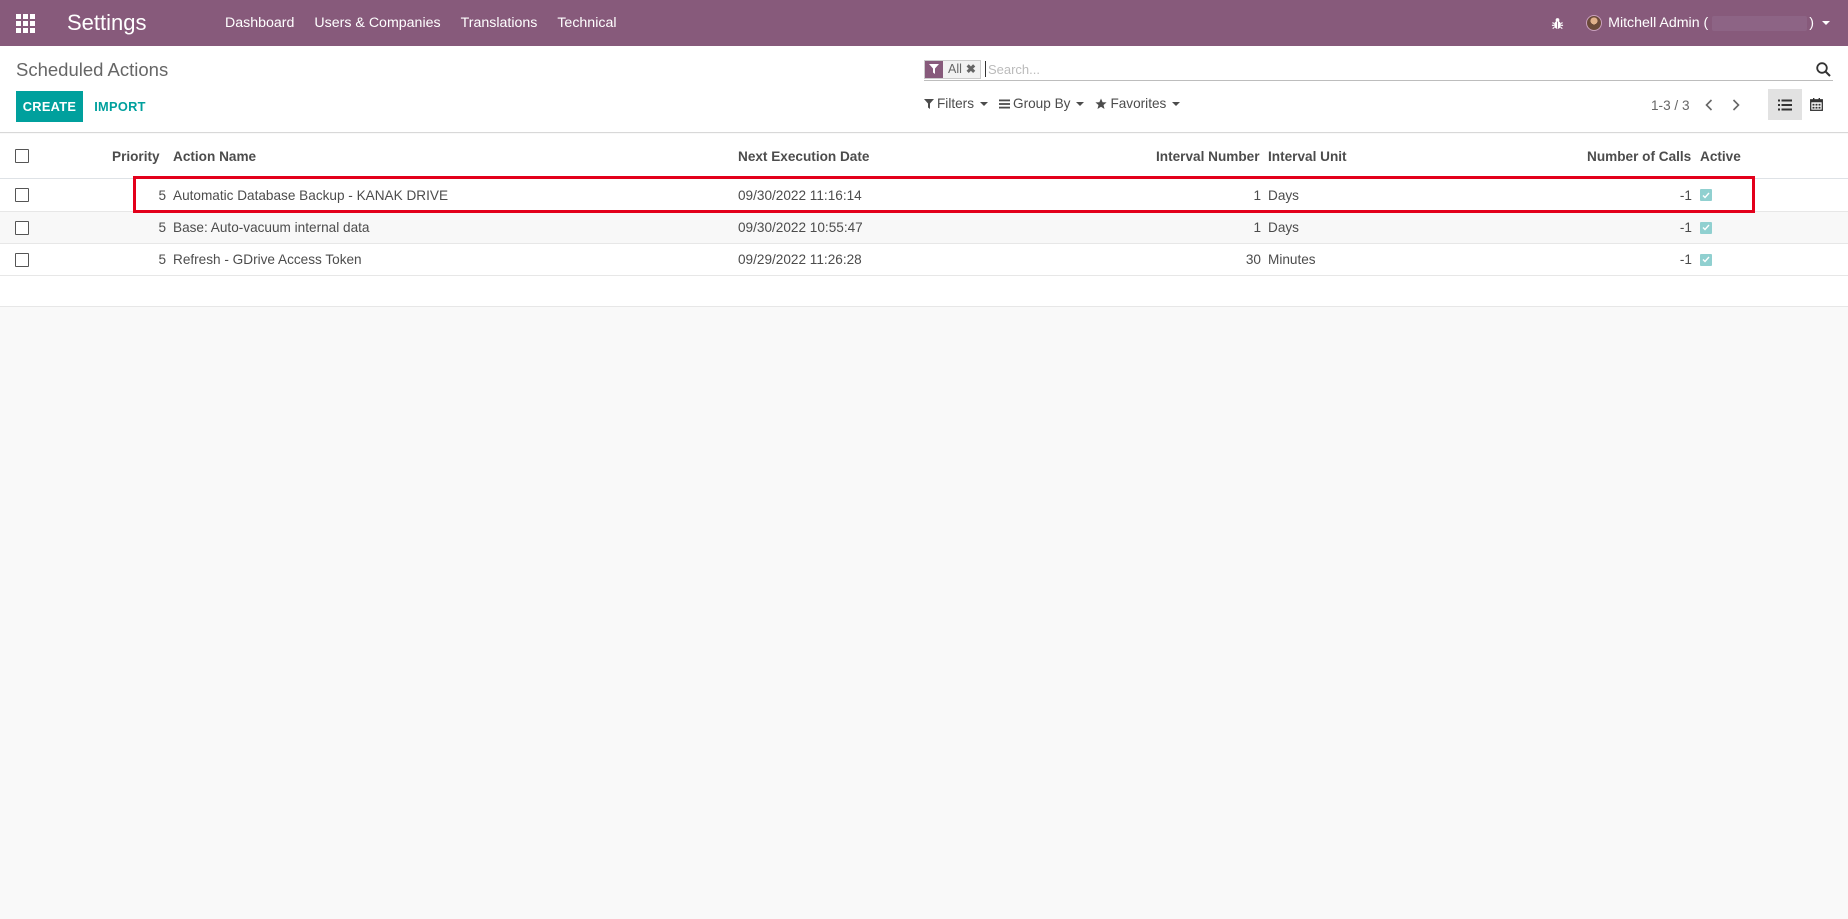 The width and height of the screenshot is (1848, 919). I want to click on search-options: Filters Group By Favorites, so click(1057, 103).